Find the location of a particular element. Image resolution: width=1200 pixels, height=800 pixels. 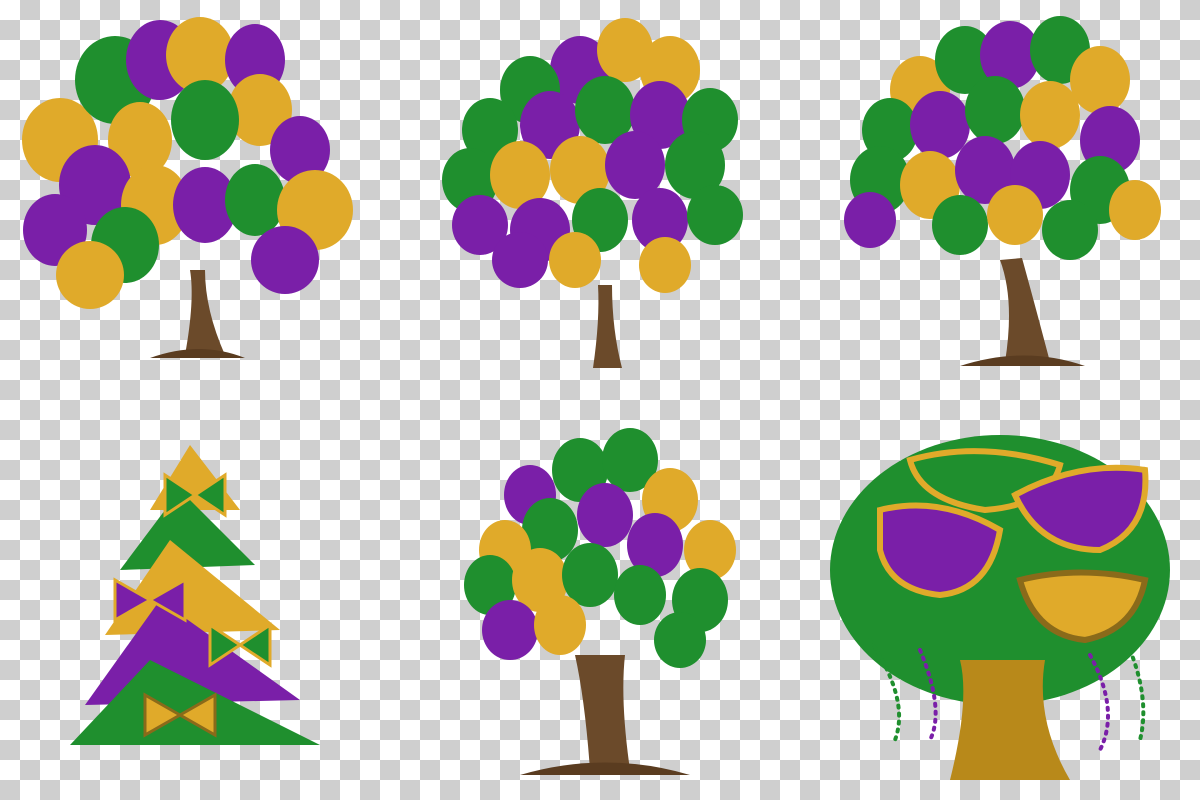

balloon-tree-2-art is located at coordinates (592, 193).